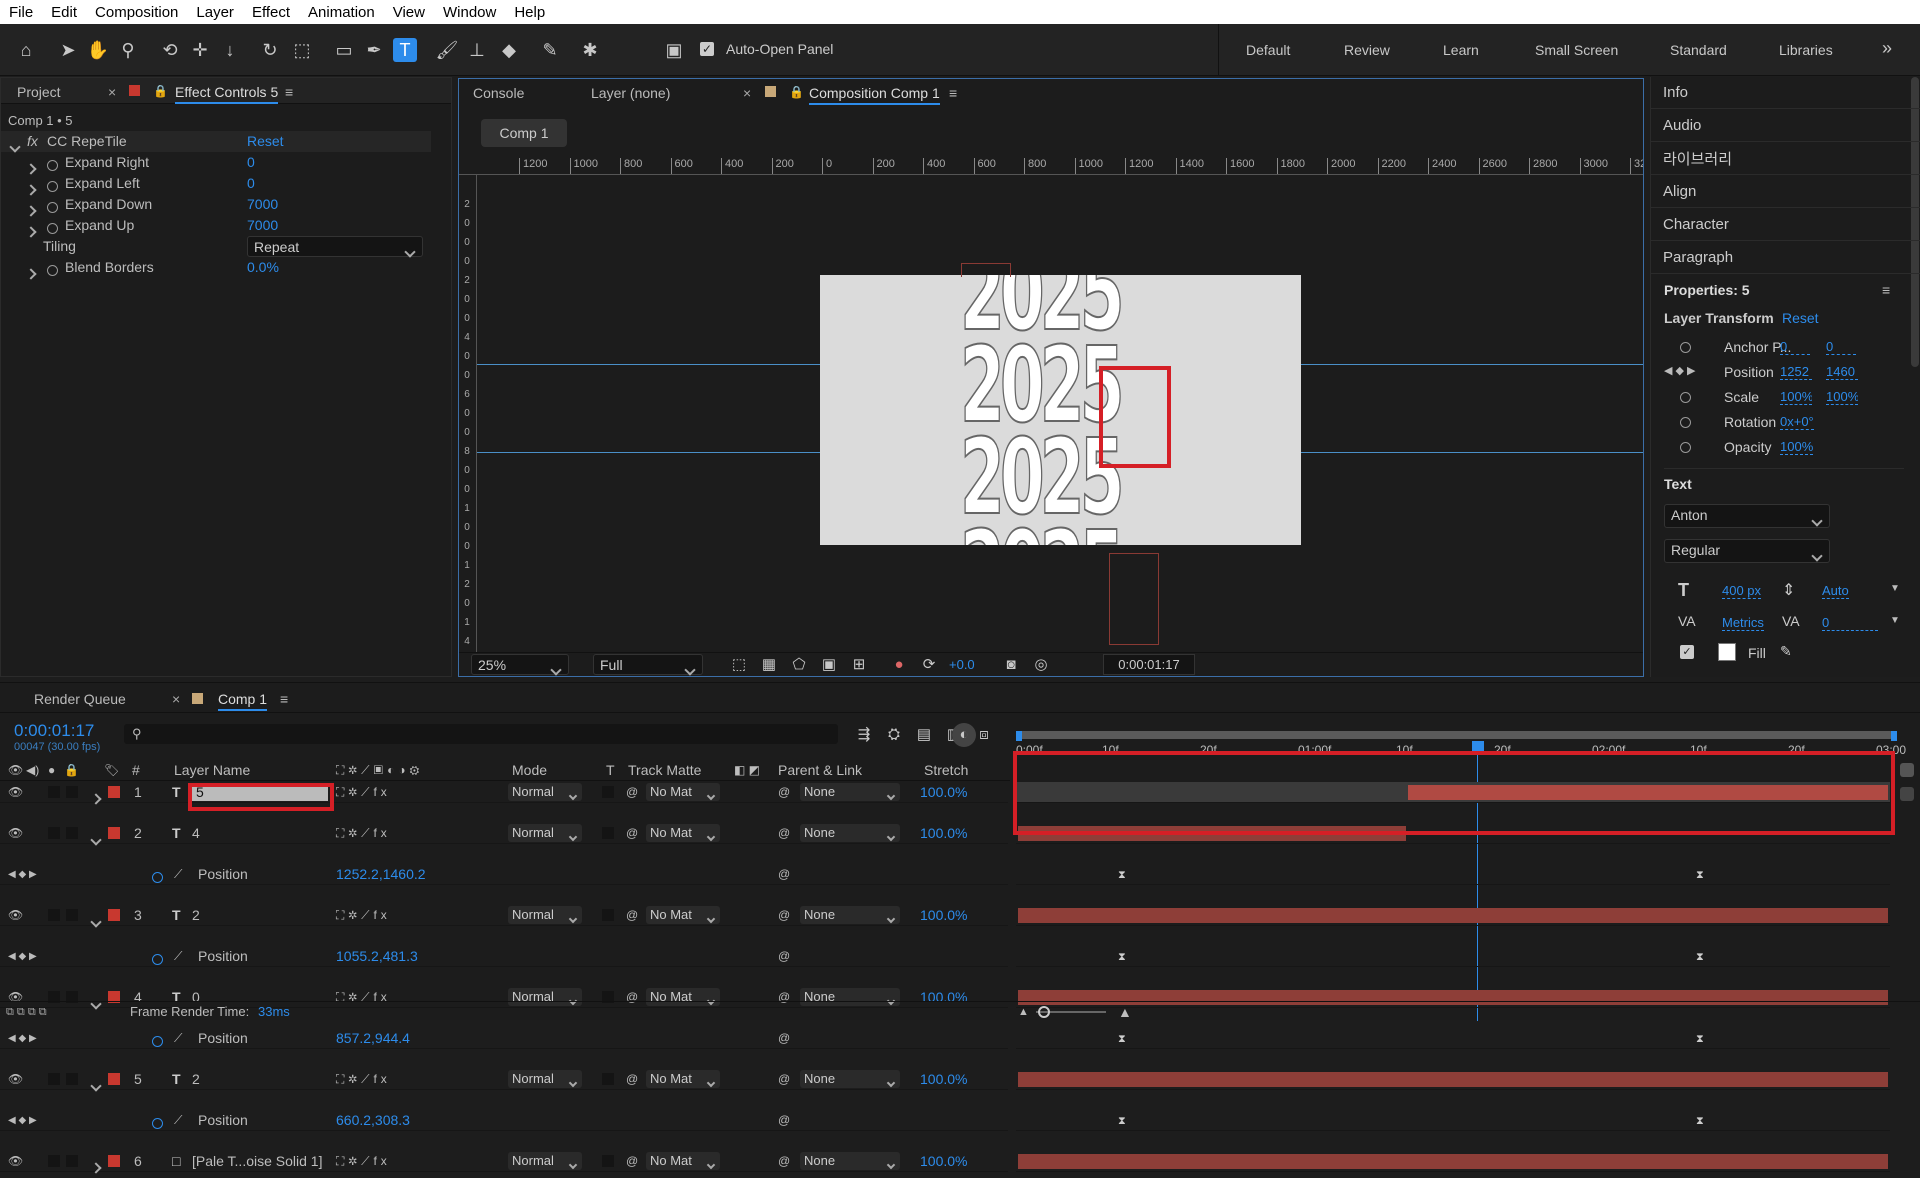 The image size is (1920, 1178). I want to click on composition-canvas: 2025 2025 2025 2025, so click(1060, 410).